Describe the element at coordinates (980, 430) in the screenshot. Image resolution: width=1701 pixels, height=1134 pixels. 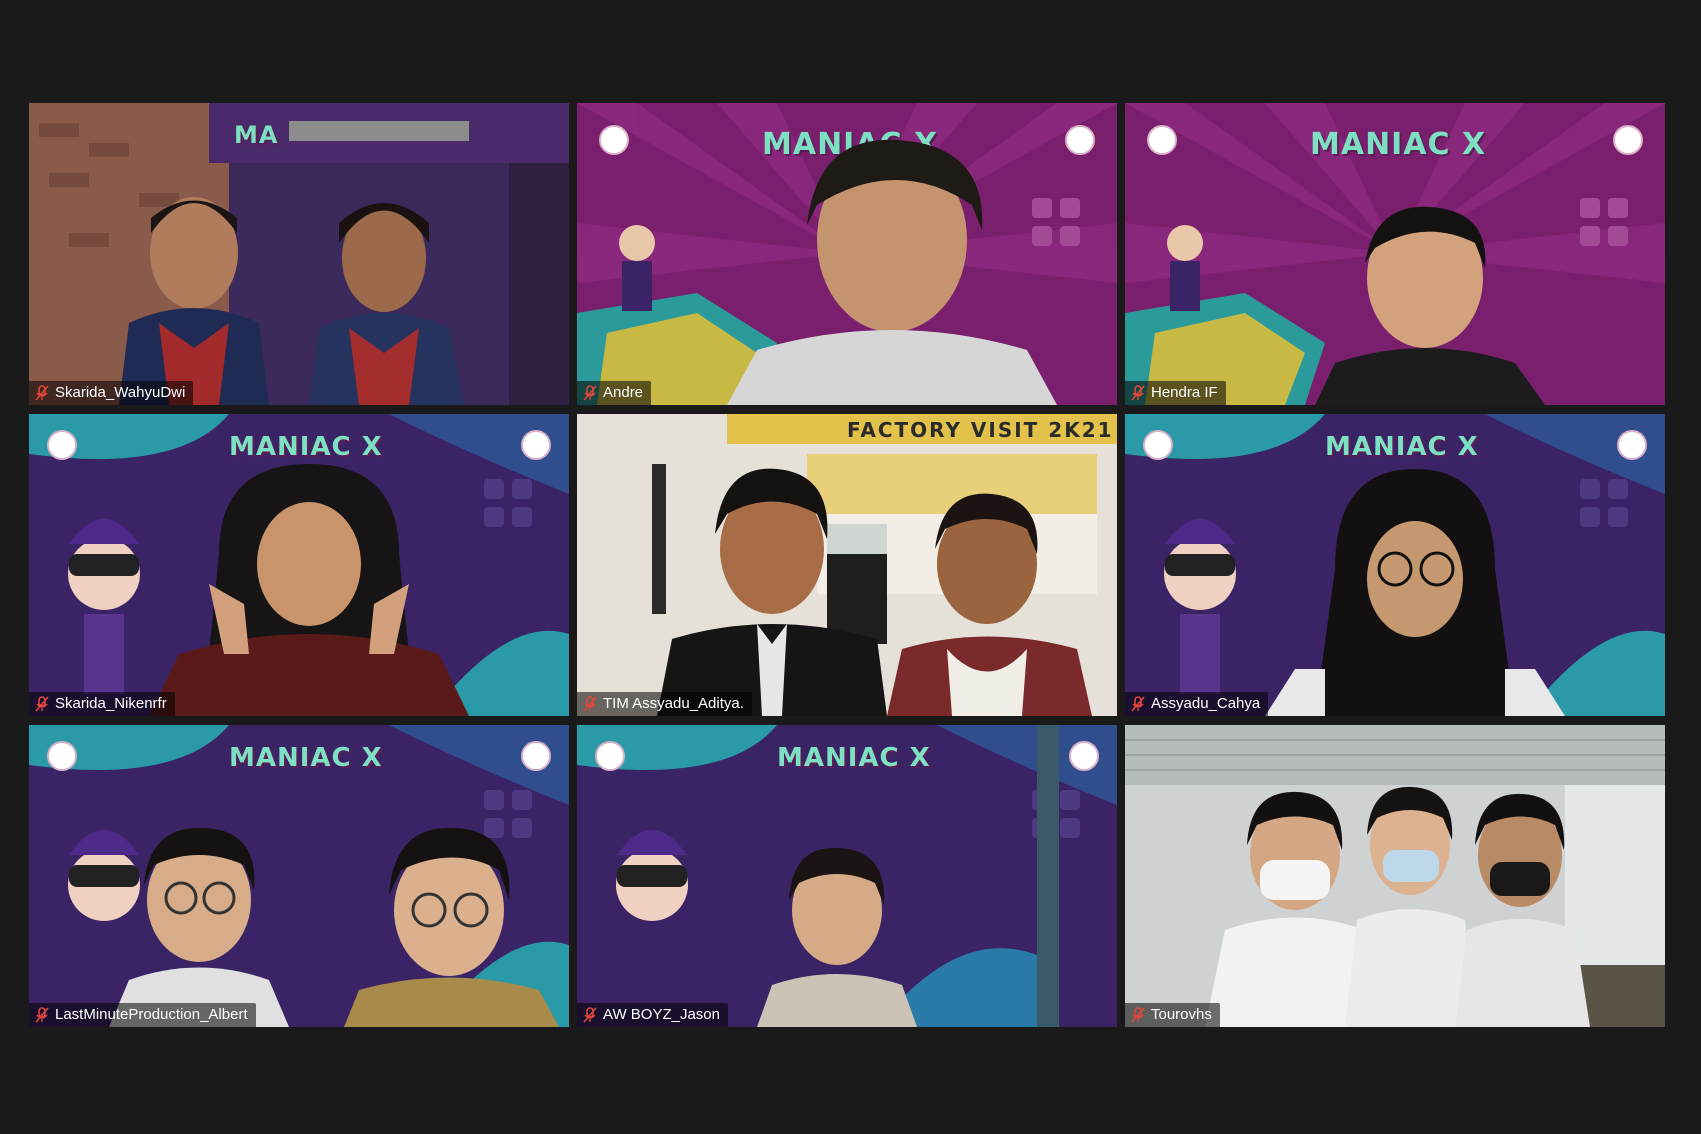
I see `banner-text: FACTORY VISIT 2K21` at that location.